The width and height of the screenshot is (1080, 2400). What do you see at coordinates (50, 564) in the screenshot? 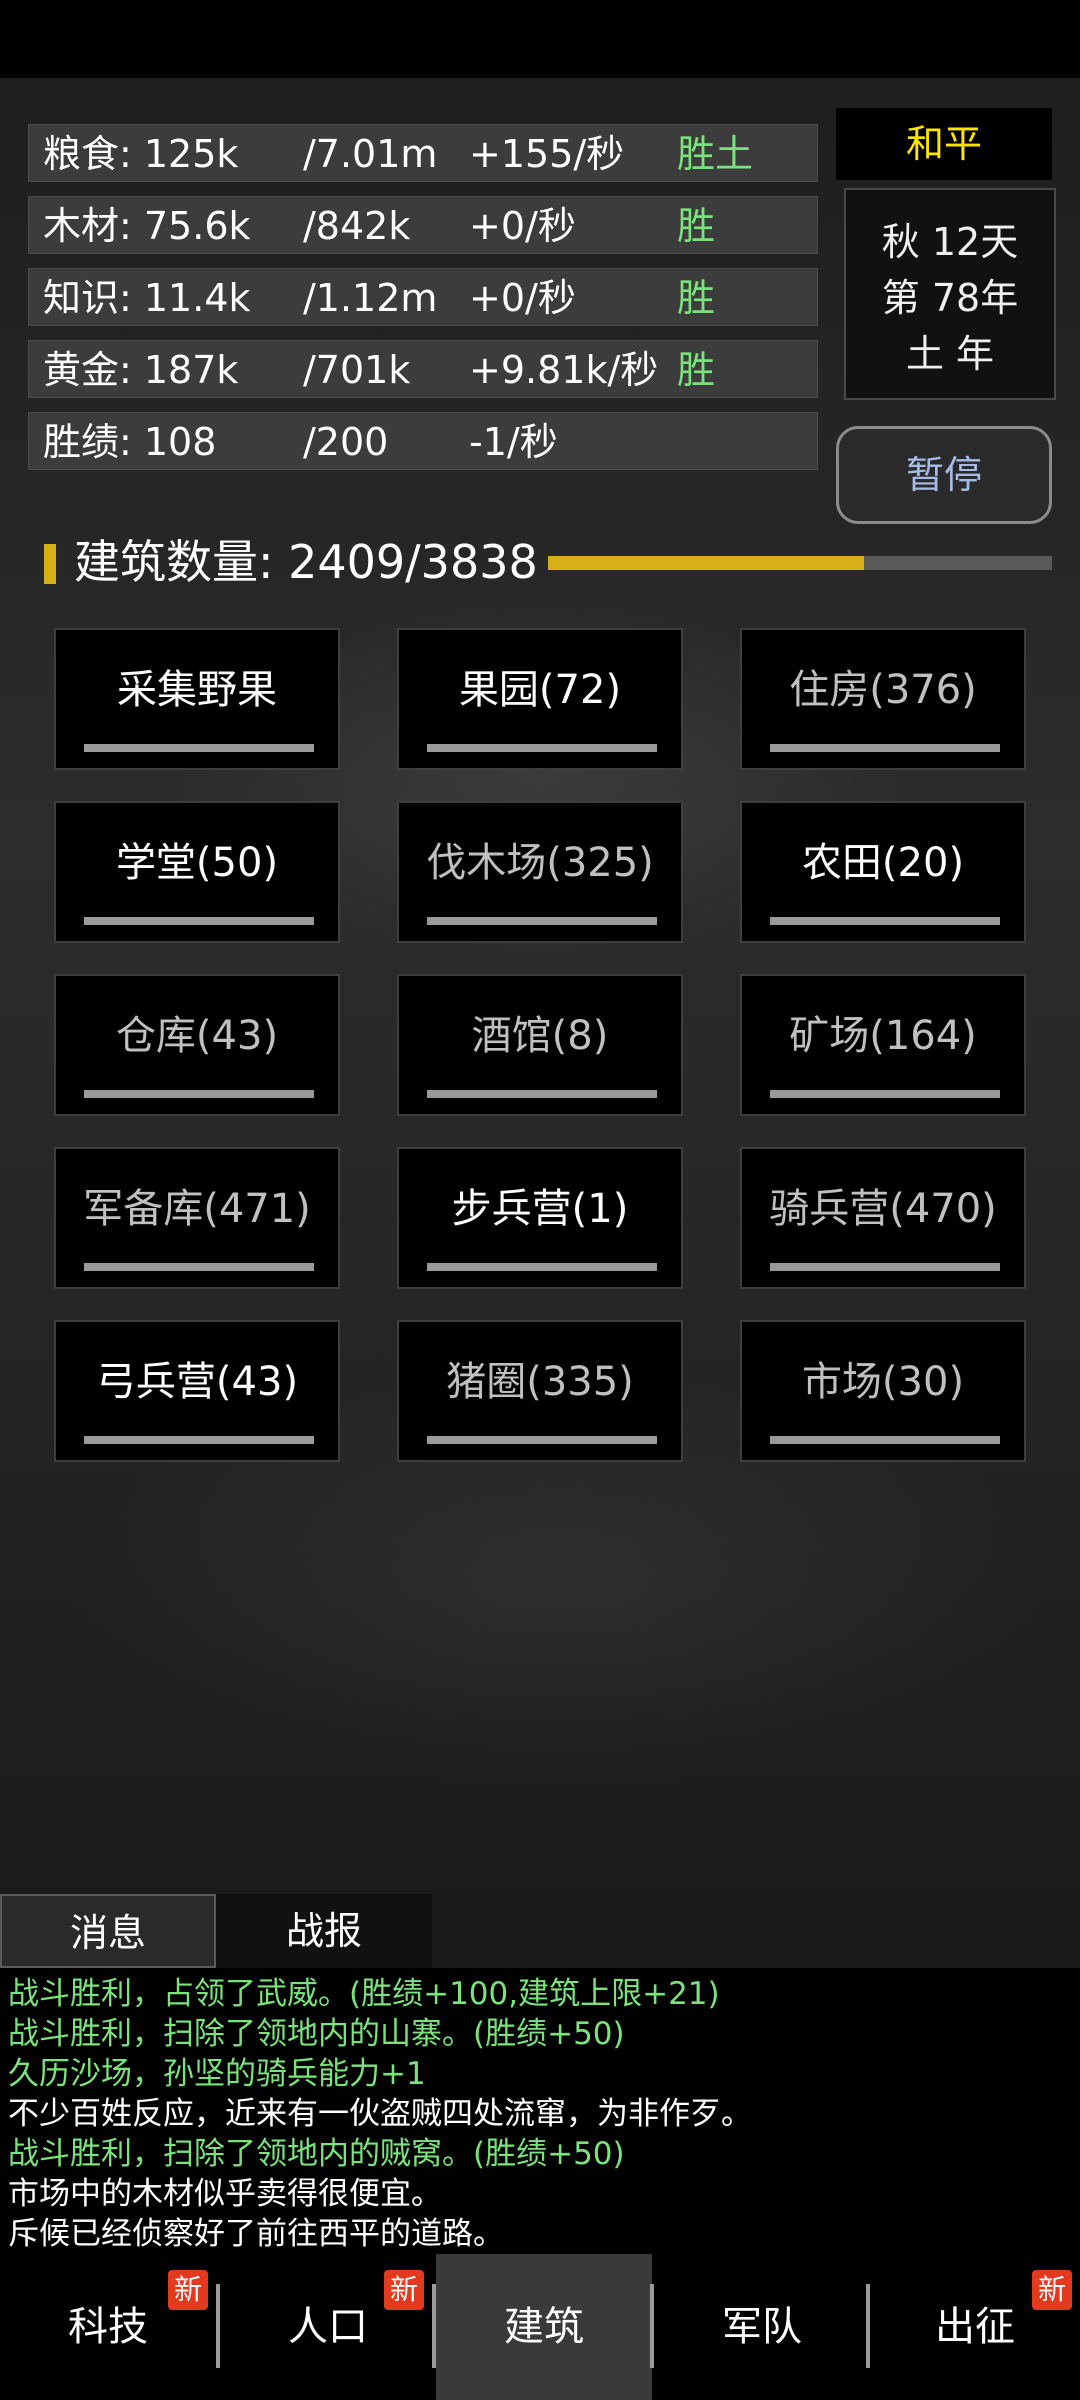
I see `section-marker` at bounding box center [50, 564].